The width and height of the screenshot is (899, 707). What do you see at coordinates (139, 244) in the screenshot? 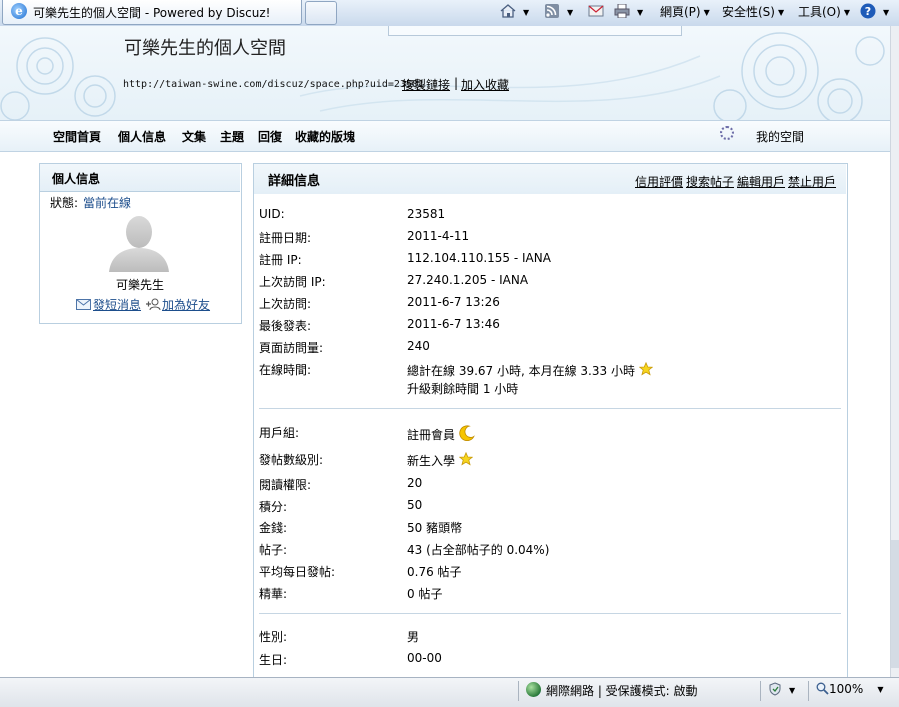
I see `avatar` at bounding box center [139, 244].